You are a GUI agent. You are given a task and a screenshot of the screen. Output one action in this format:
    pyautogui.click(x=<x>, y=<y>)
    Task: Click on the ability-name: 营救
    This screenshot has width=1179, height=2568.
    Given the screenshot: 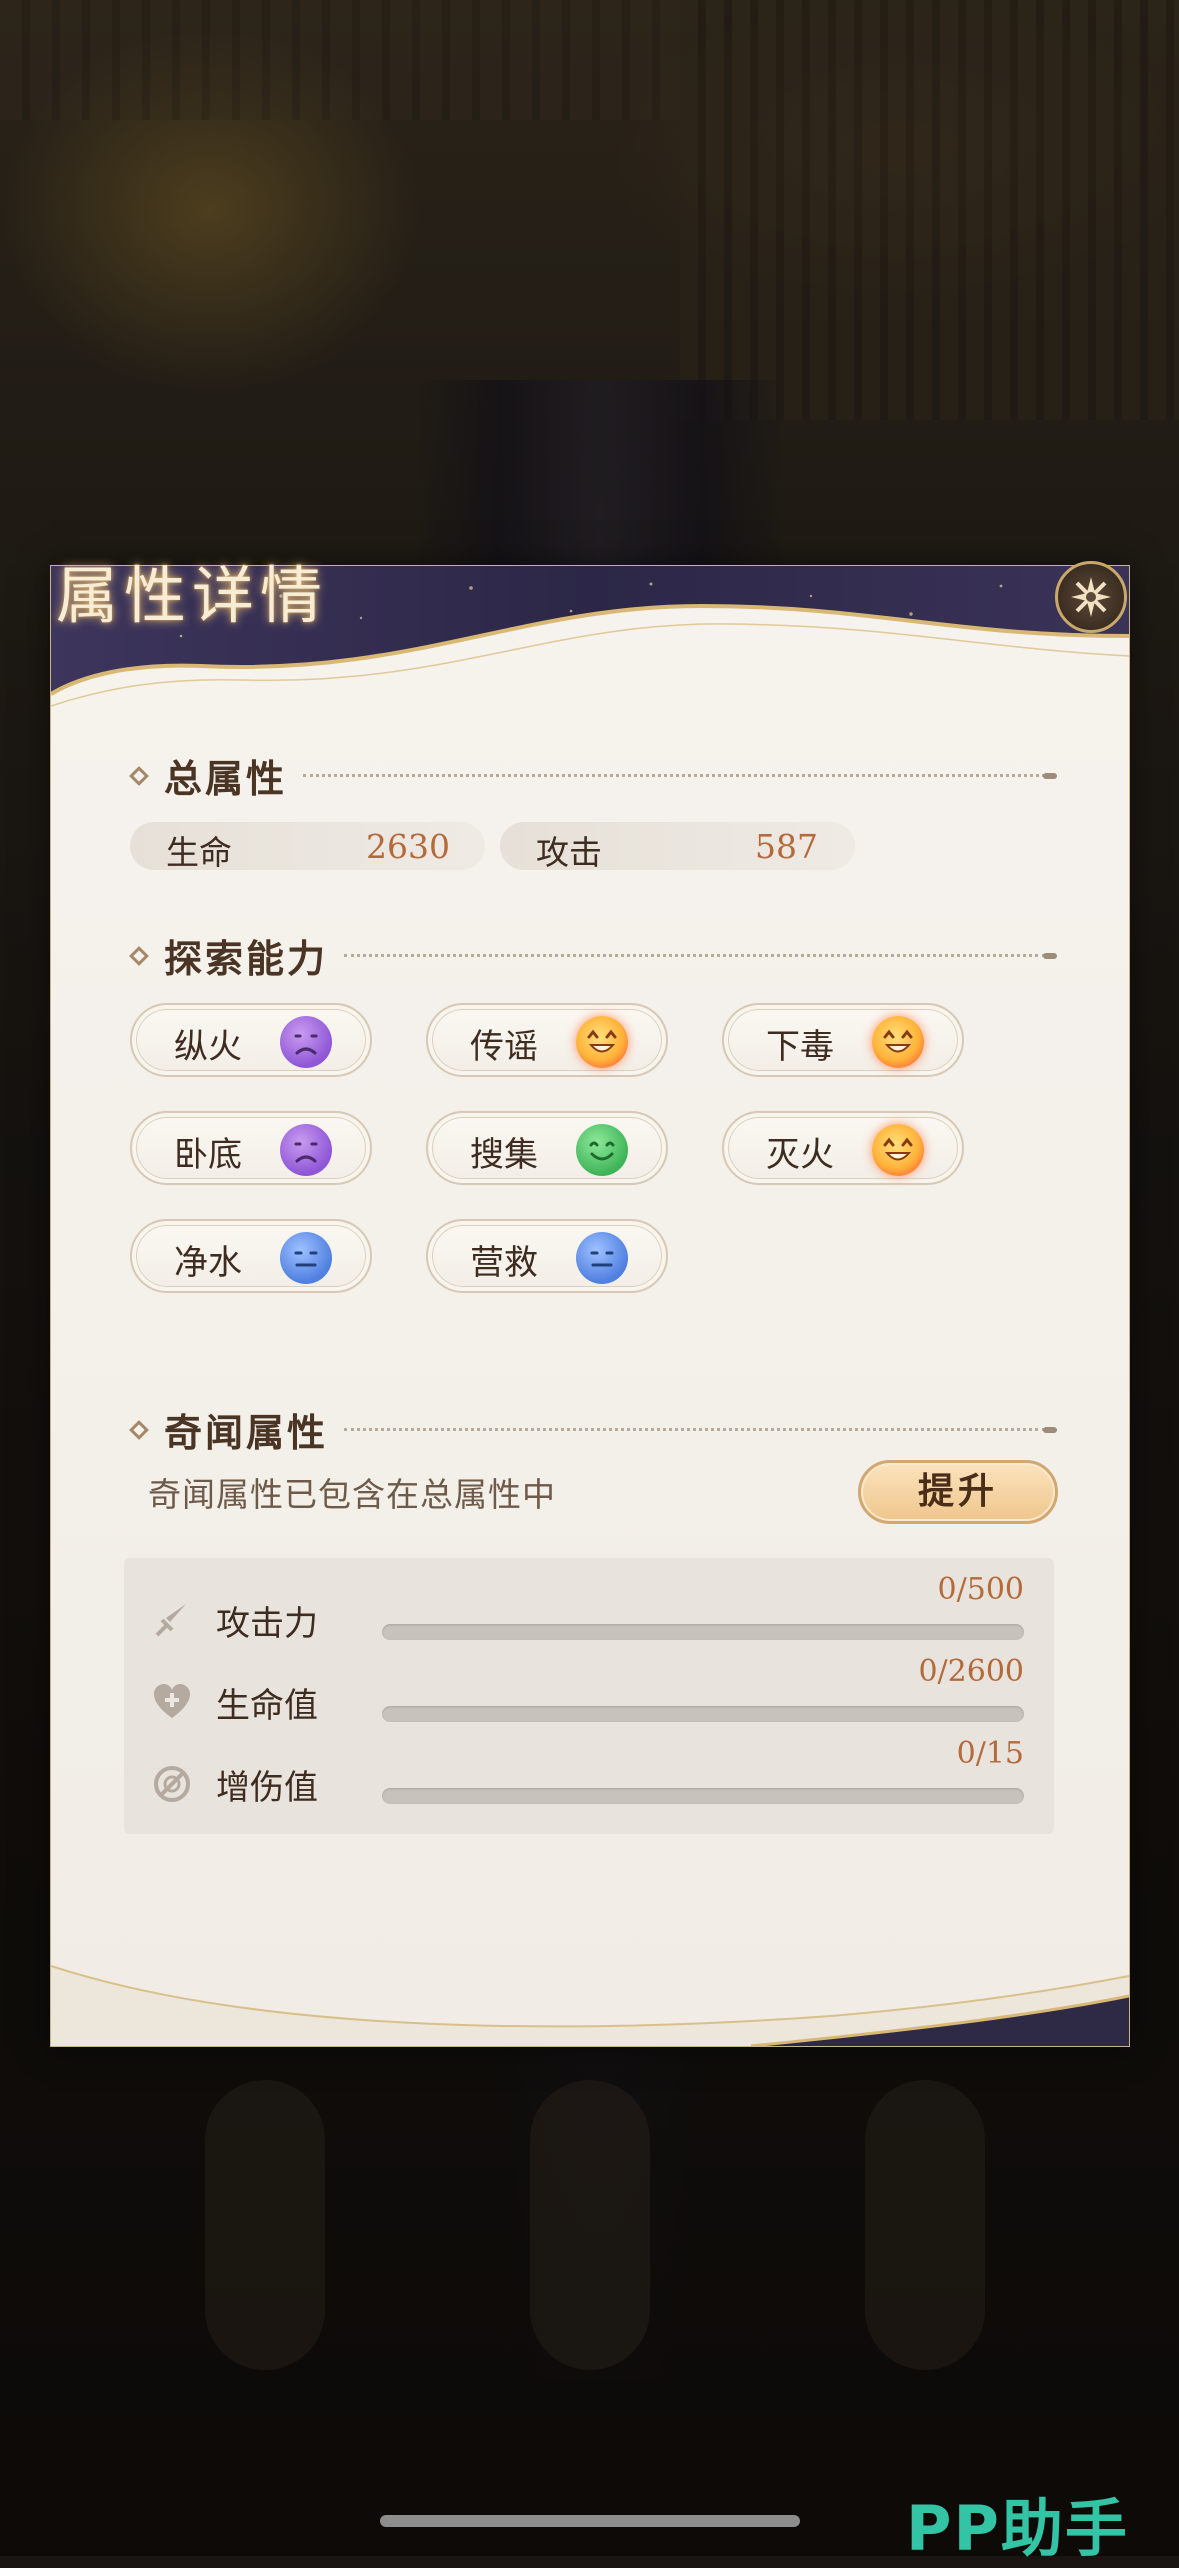 What is the action you would take?
    pyautogui.click(x=504, y=1263)
    